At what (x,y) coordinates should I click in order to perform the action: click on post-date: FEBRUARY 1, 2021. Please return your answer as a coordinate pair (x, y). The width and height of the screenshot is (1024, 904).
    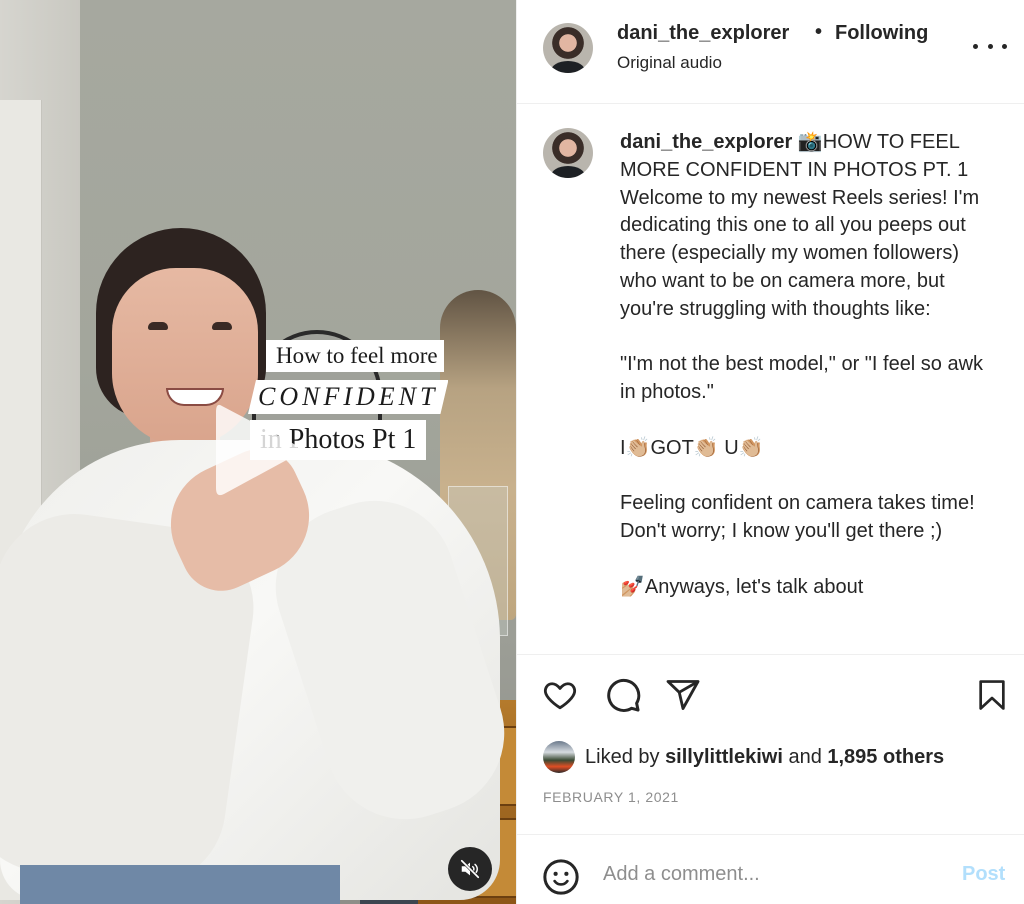
    Looking at the image, I should click on (611, 797).